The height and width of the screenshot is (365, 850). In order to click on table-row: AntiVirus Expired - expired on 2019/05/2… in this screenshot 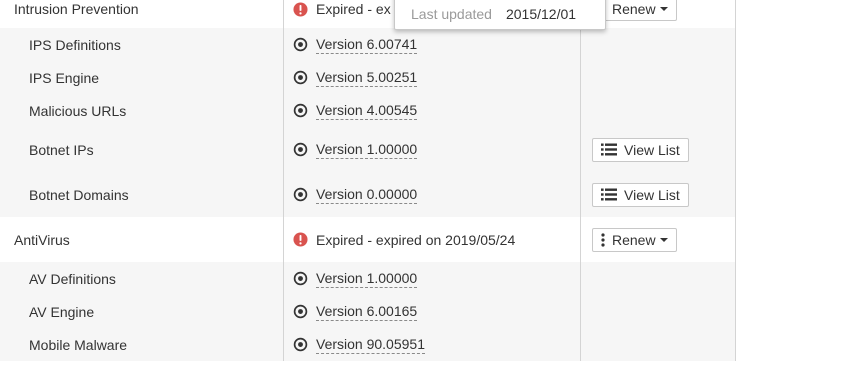, I will do `click(367, 239)`.